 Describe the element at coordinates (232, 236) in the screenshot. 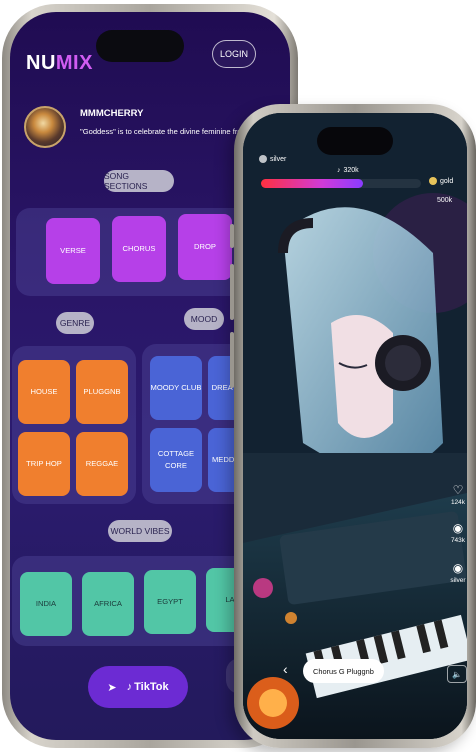

I see `action-button` at that location.